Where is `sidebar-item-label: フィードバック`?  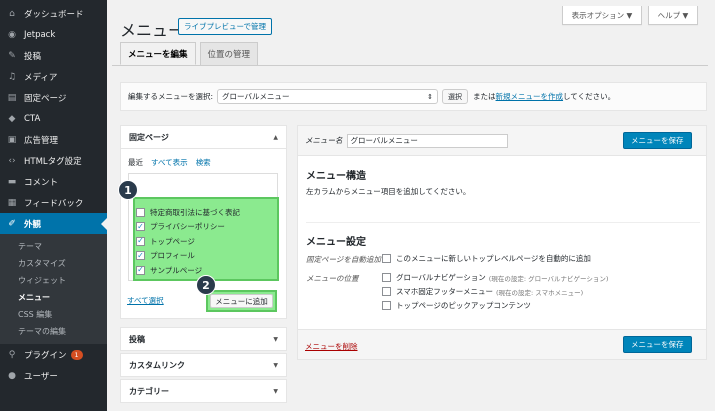
sidebar-item-label: フィードバック is located at coordinates (54, 203).